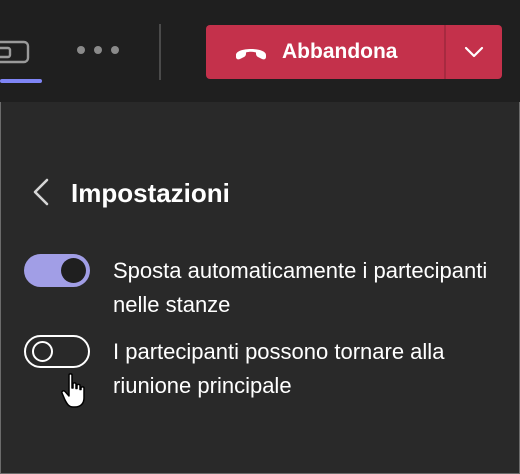 The width and height of the screenshot is (520, 474). What do you see at coordinates (15, 50) in the screenshot?
I see `share-screen-icon` at bounding box center [15, 50].